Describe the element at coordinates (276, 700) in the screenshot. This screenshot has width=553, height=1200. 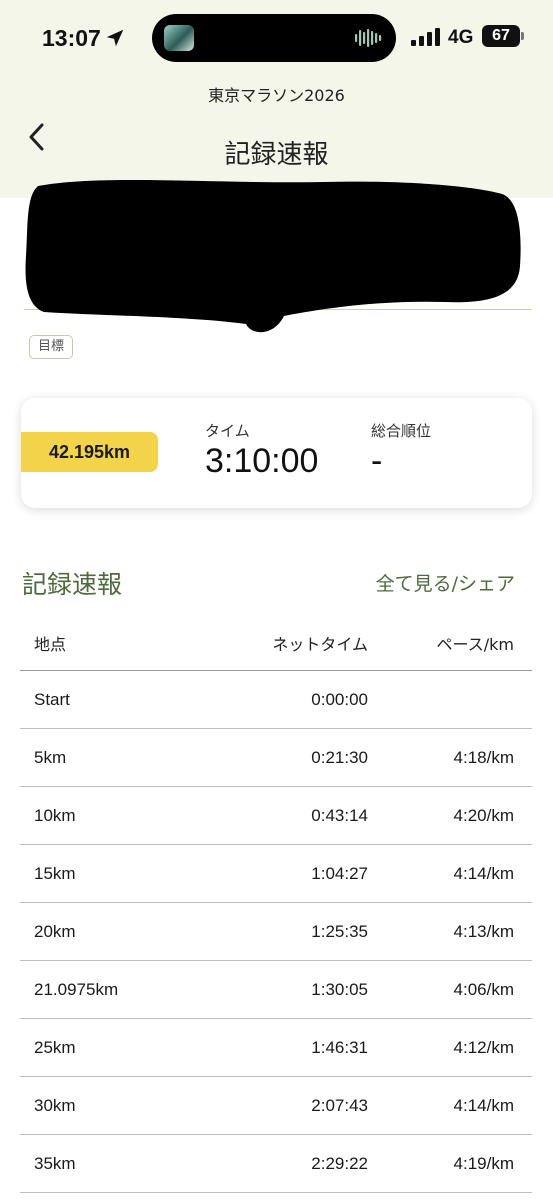
I see `table-row: Start 0:00:00` at that location.